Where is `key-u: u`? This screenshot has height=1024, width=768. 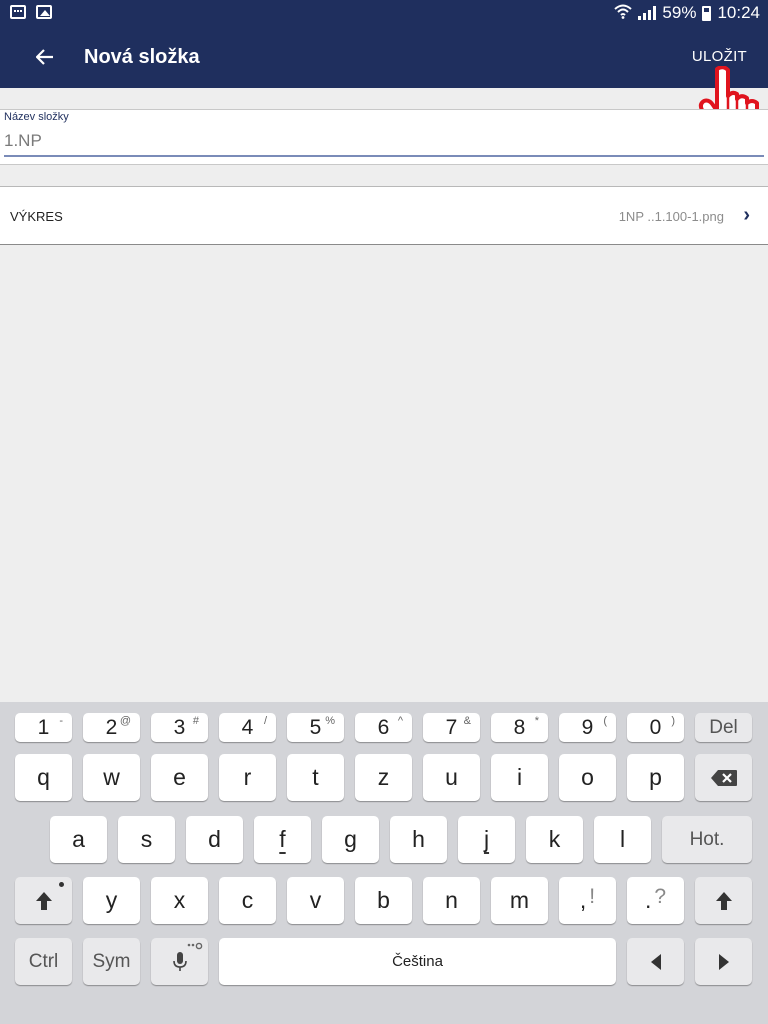 key-u: u is located at coordinates (451, 777).